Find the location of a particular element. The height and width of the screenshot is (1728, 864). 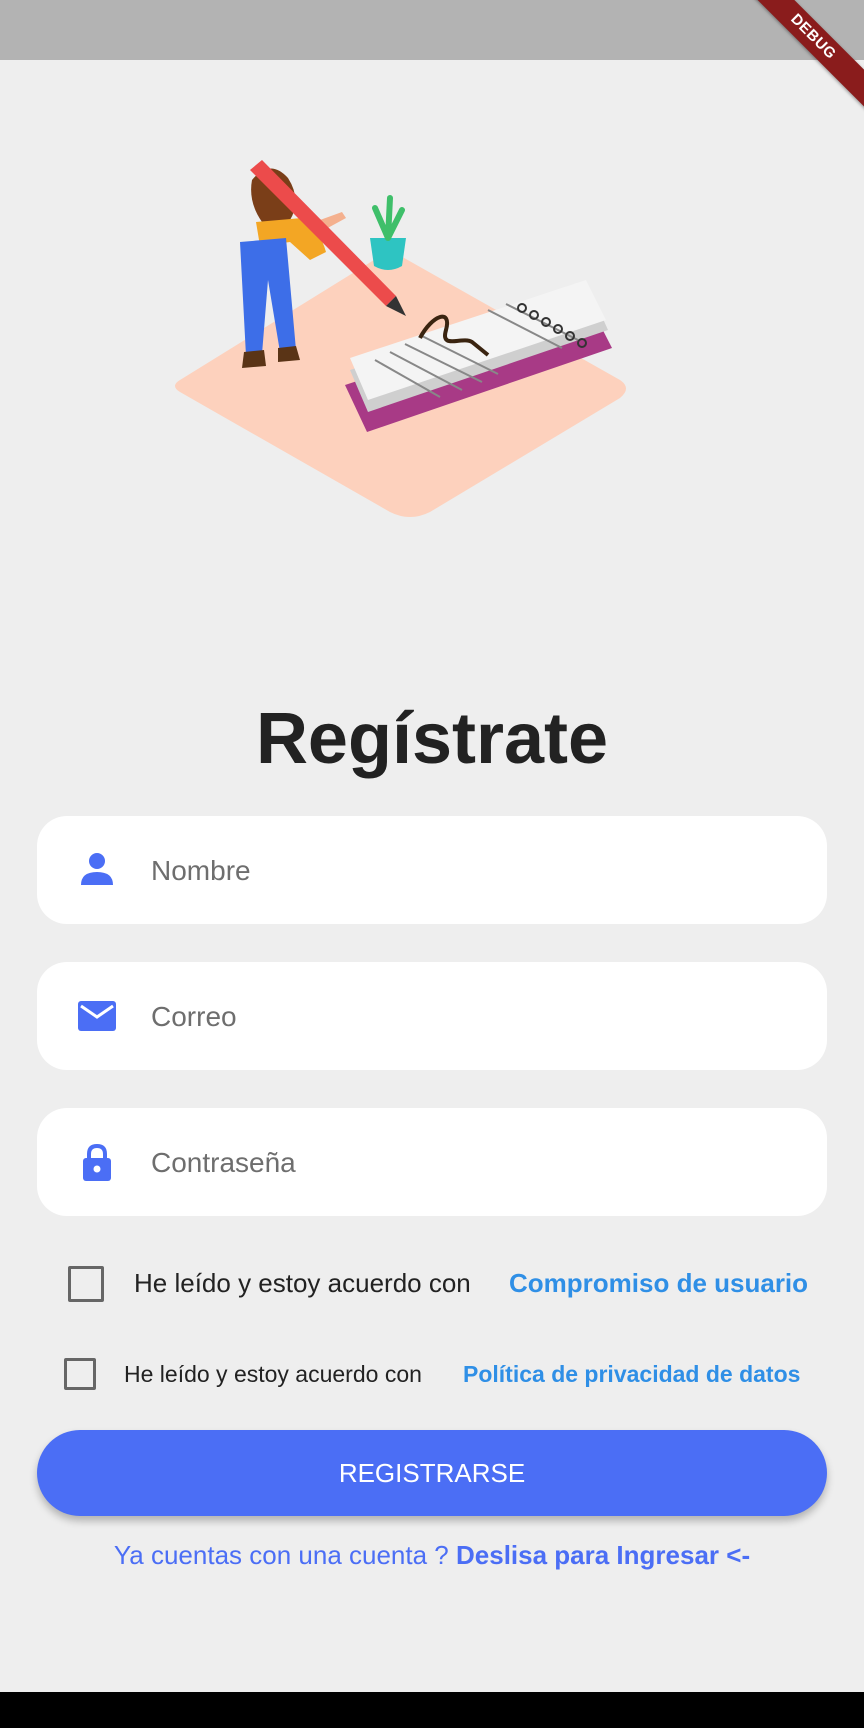

privacy-policy-link: Política de privacidad de datos is located at coordinates (631, 1374).